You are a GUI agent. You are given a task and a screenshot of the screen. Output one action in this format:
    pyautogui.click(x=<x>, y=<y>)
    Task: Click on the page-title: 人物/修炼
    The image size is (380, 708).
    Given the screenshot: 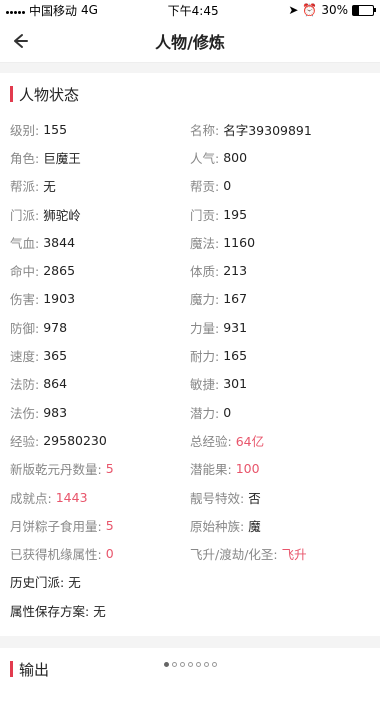 What is the action you would take?
    pyautogui.click(x=190, y=42)
    